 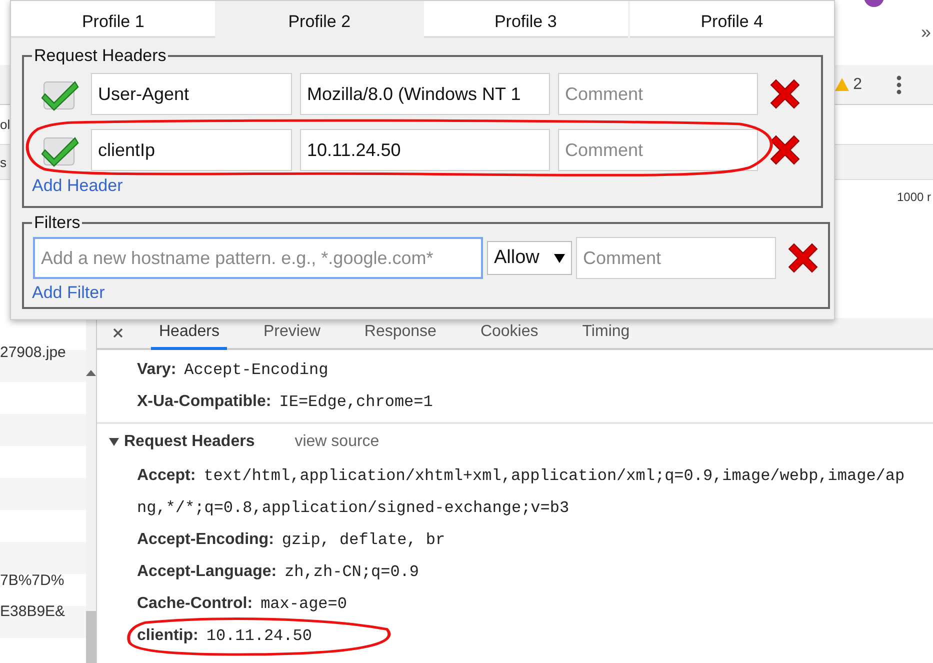 I want to click on request-name: 7B%7D%, so click(x=43, y=580).